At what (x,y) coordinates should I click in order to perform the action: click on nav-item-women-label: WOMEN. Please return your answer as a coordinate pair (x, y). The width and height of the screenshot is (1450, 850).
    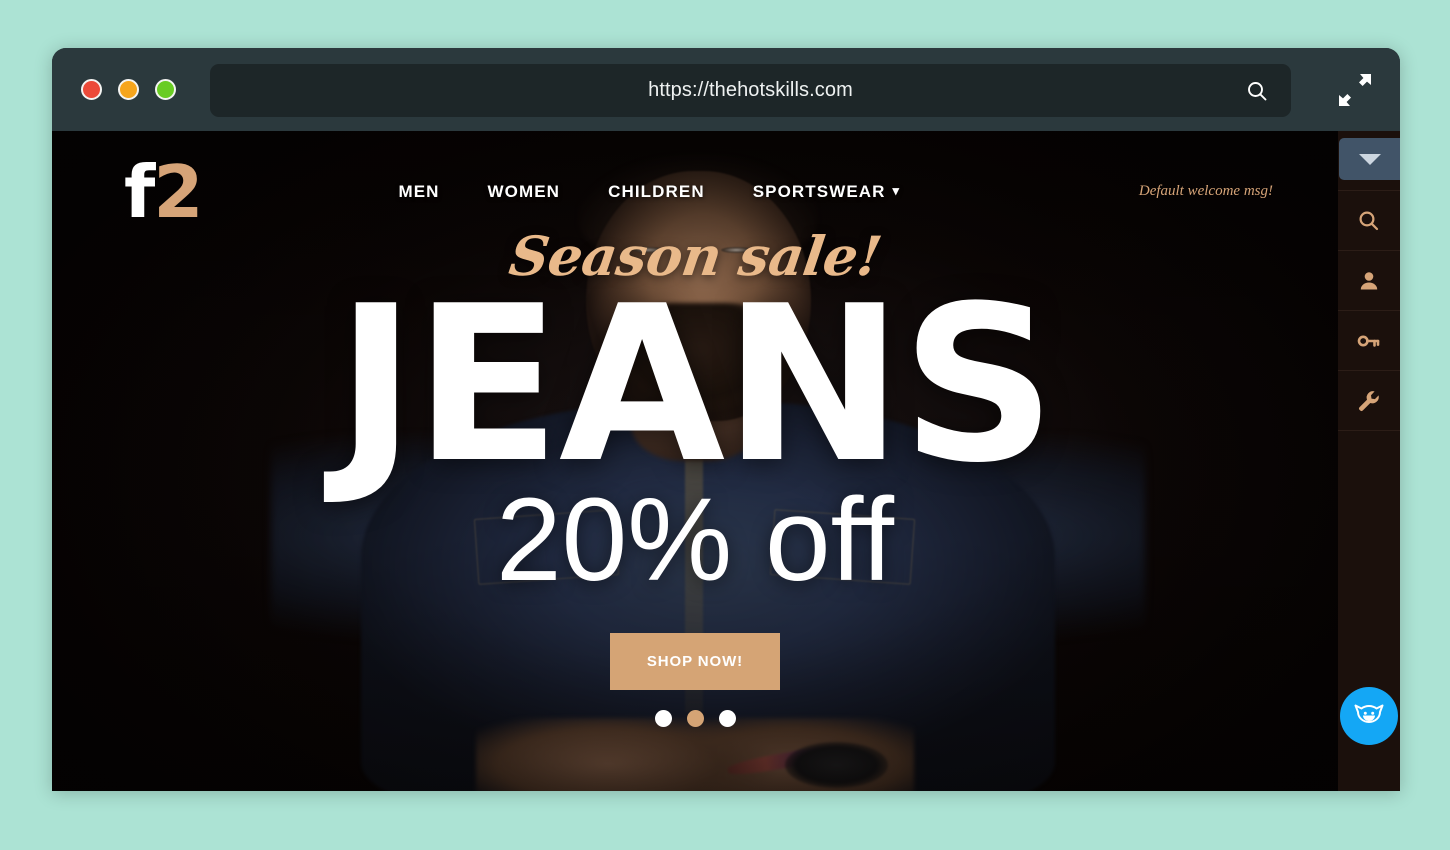
    Looking at the image, I should click on (524, 191).